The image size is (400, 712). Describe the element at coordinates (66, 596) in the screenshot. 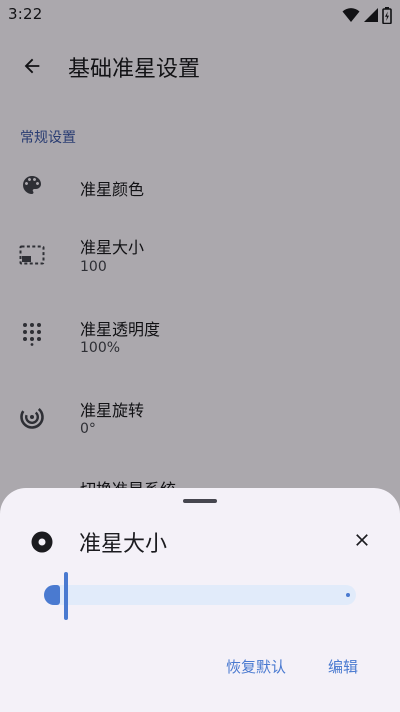

I see `slider-thumb` at that location.